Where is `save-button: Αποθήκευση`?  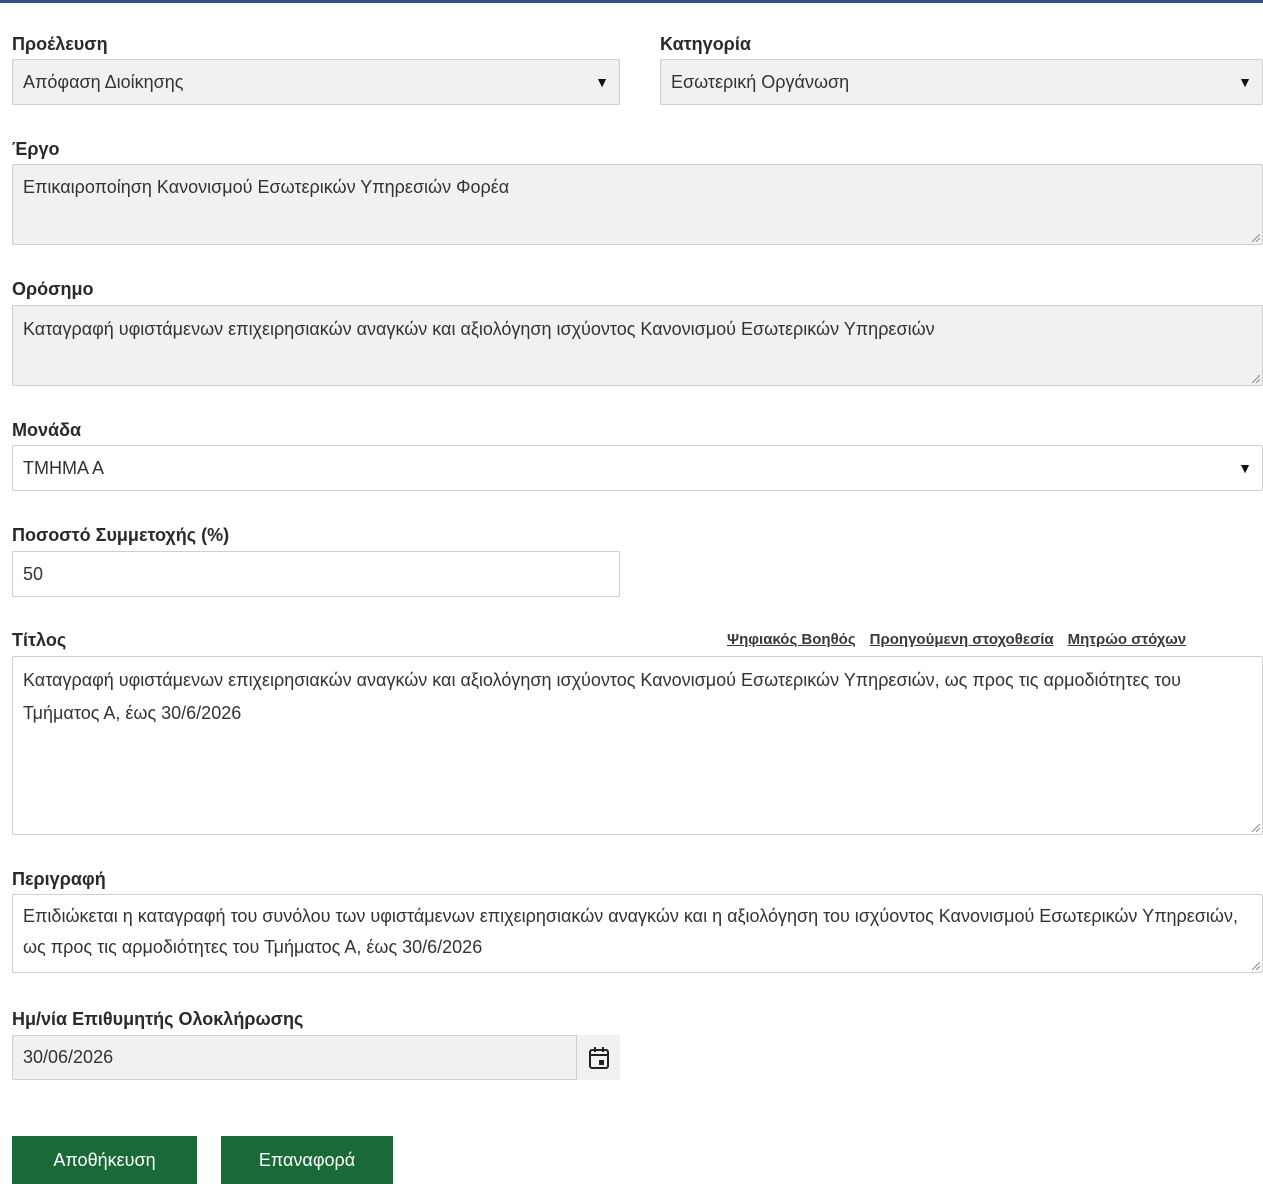 save-button: Αποθήκευση is located at coordinates (104, 1160).